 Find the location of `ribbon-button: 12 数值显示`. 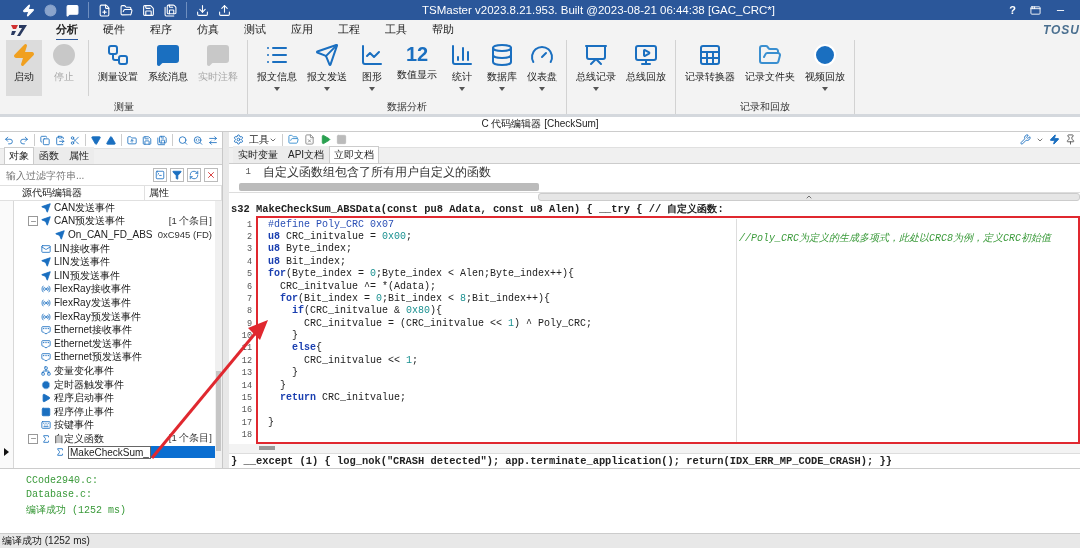

ribbon-button: 12 数值显示 is located at coordinates (417, 68).